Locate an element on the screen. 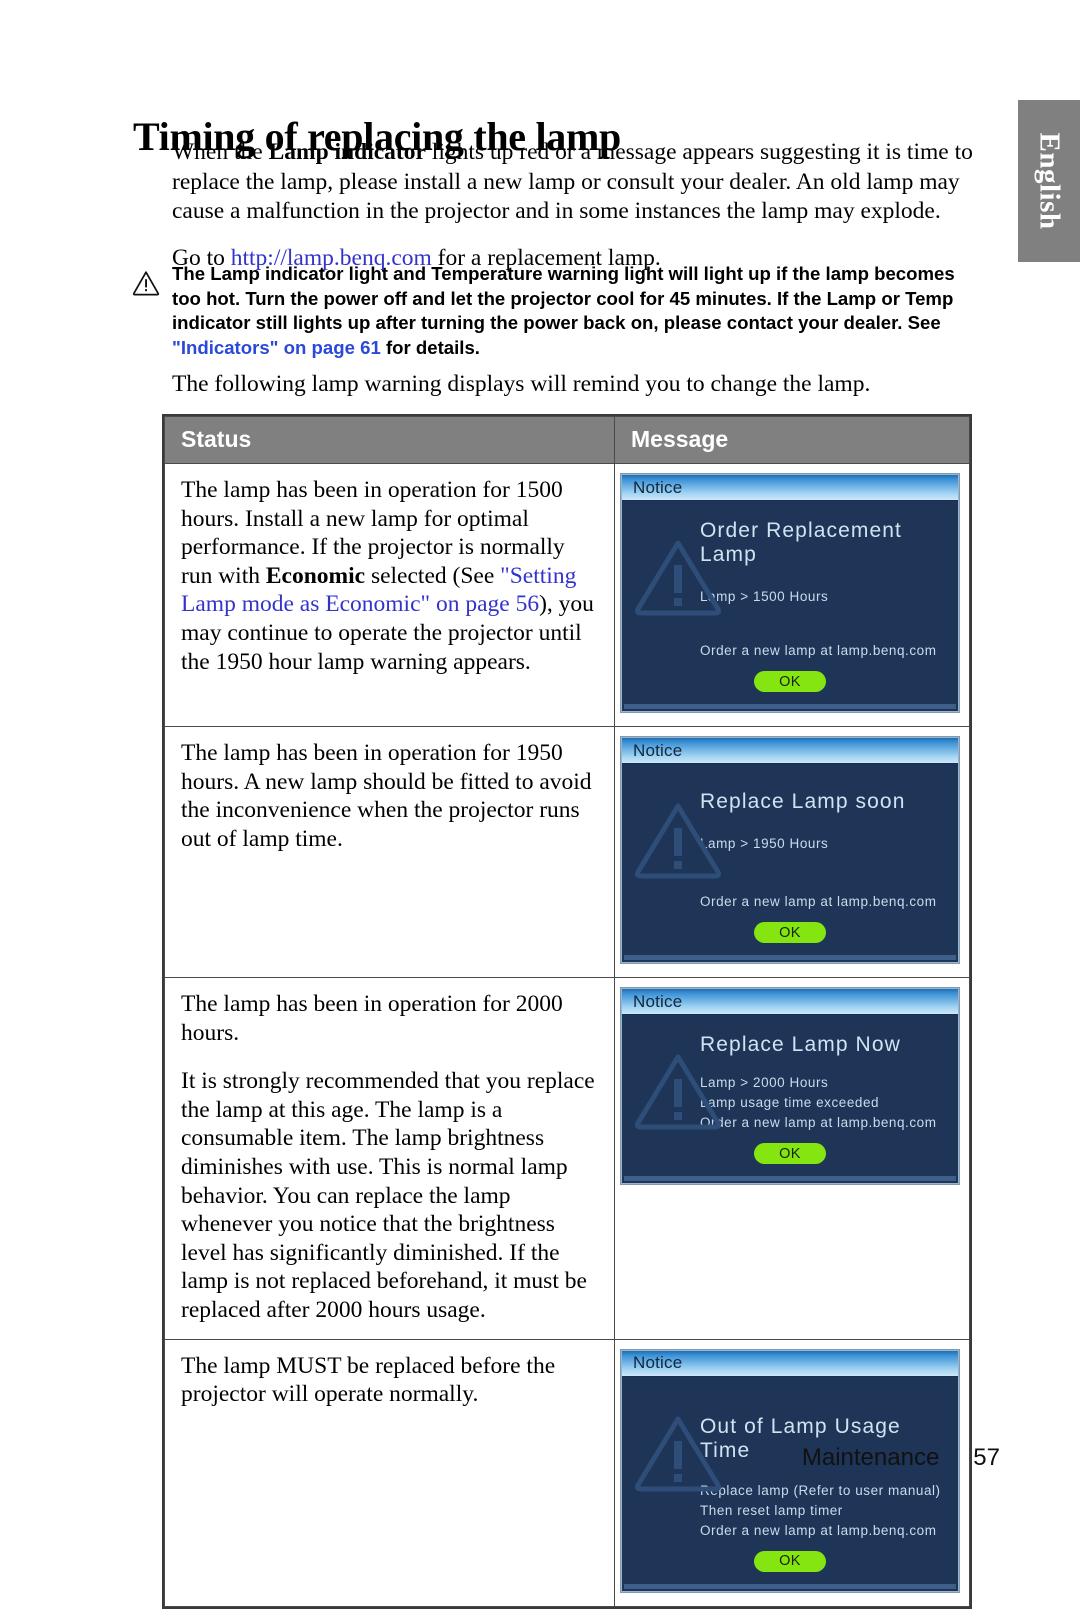 This screenshot has height=1609, width=1080. page-footer: Maintenance 57 is located at coordinates (500, 1458).